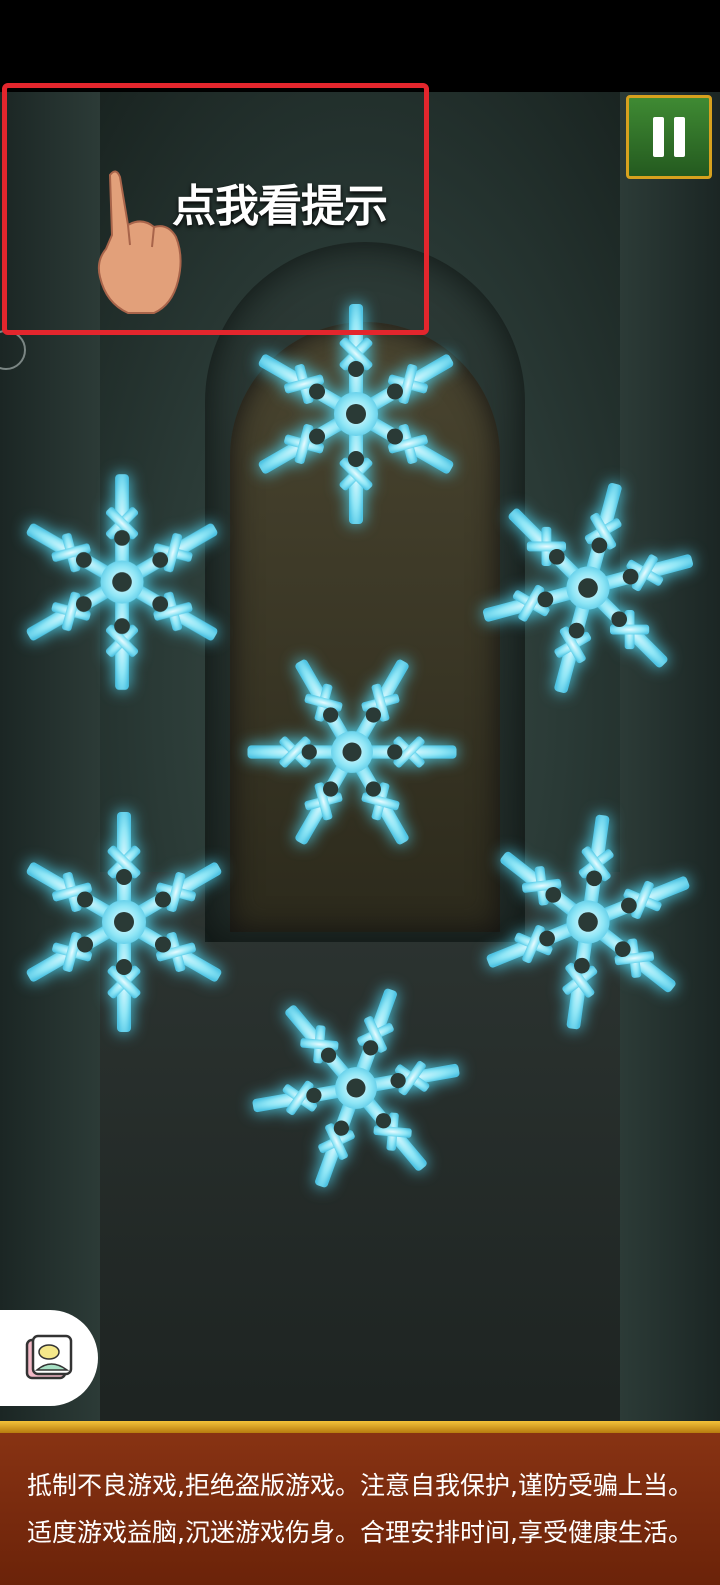 The width and height of the screenshot is (720, 1585). Describe the element at coordinates (360, 46) in the screenshot. I see `top-black-bar` at that location.